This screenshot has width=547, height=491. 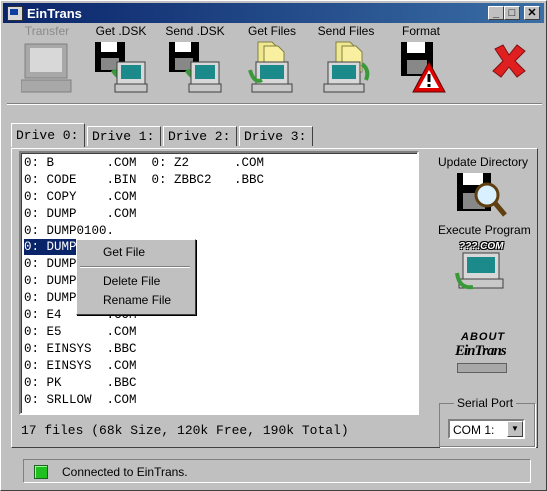 I want to click on maximize-button: □, so click(x=512, y=13).